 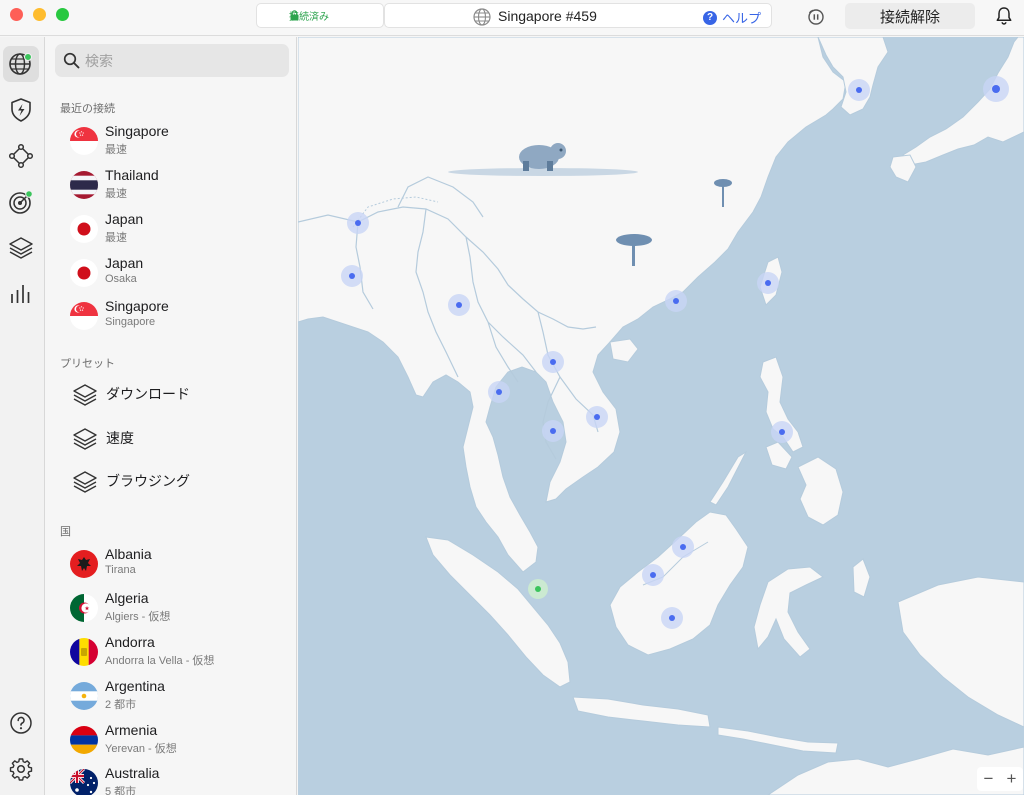 I want to click on country-item-title: Argentina, so click(x=135, y=686).